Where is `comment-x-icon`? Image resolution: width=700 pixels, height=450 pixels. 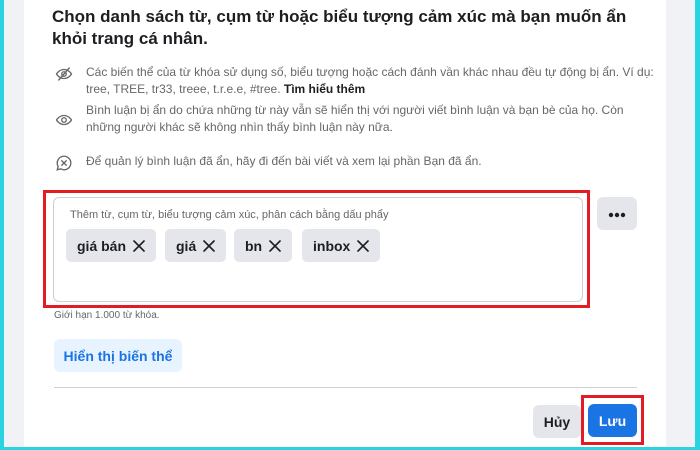
comment-x-icon is located at coordinates (64, 163).